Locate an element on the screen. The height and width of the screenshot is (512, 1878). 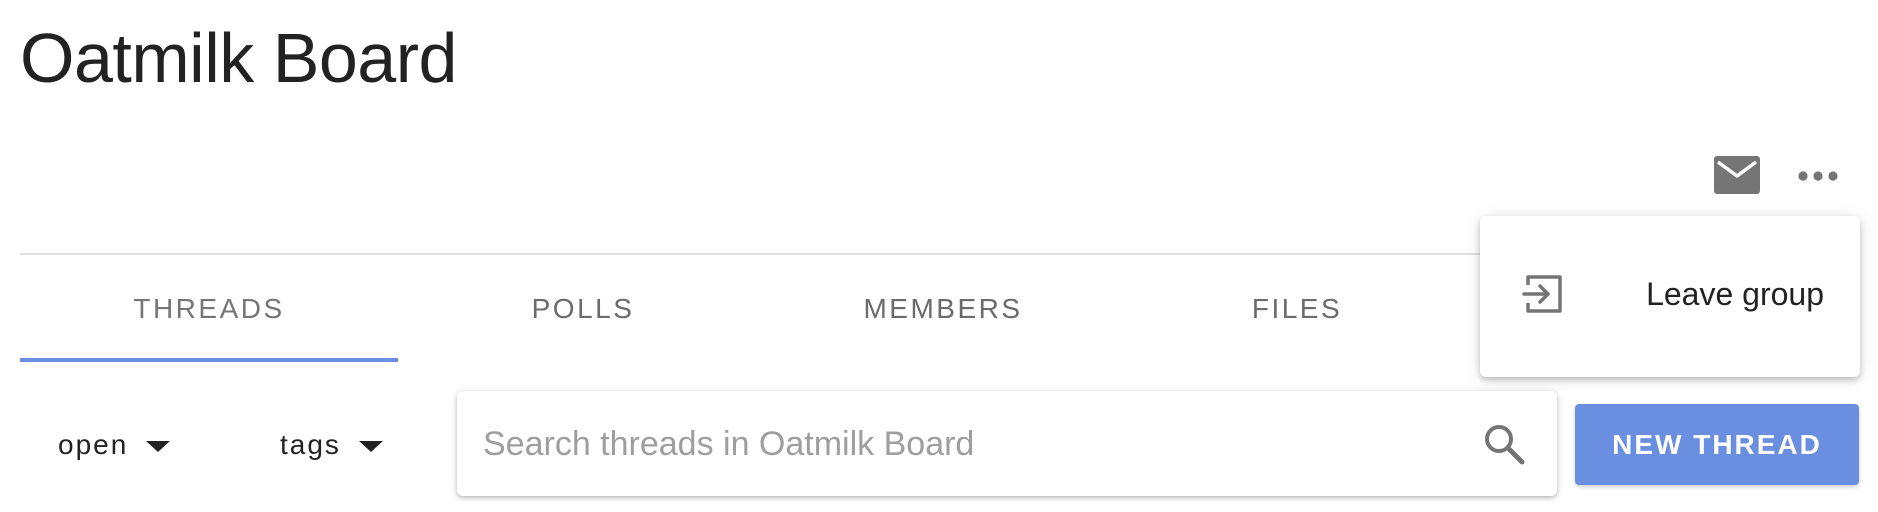
active-tab-indicator is located at coordinates (209, 360).